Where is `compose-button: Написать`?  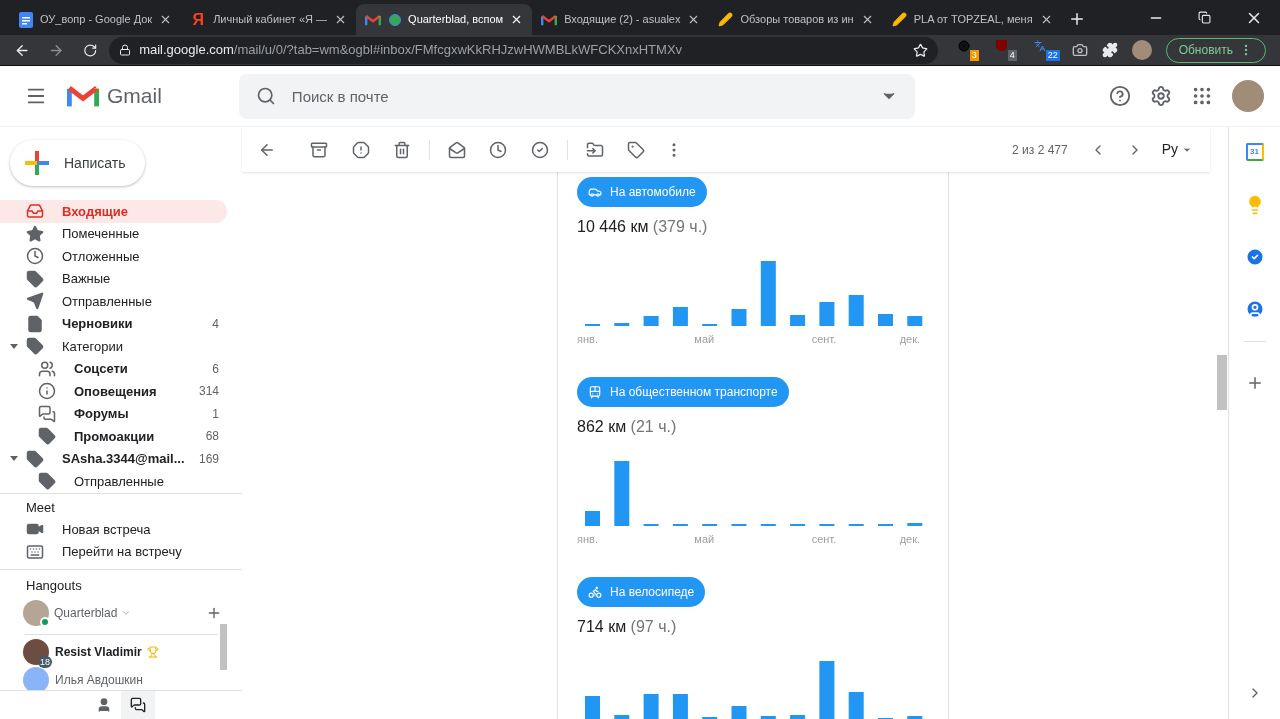 compose-button: Написать is located at coordinates (77, 163).